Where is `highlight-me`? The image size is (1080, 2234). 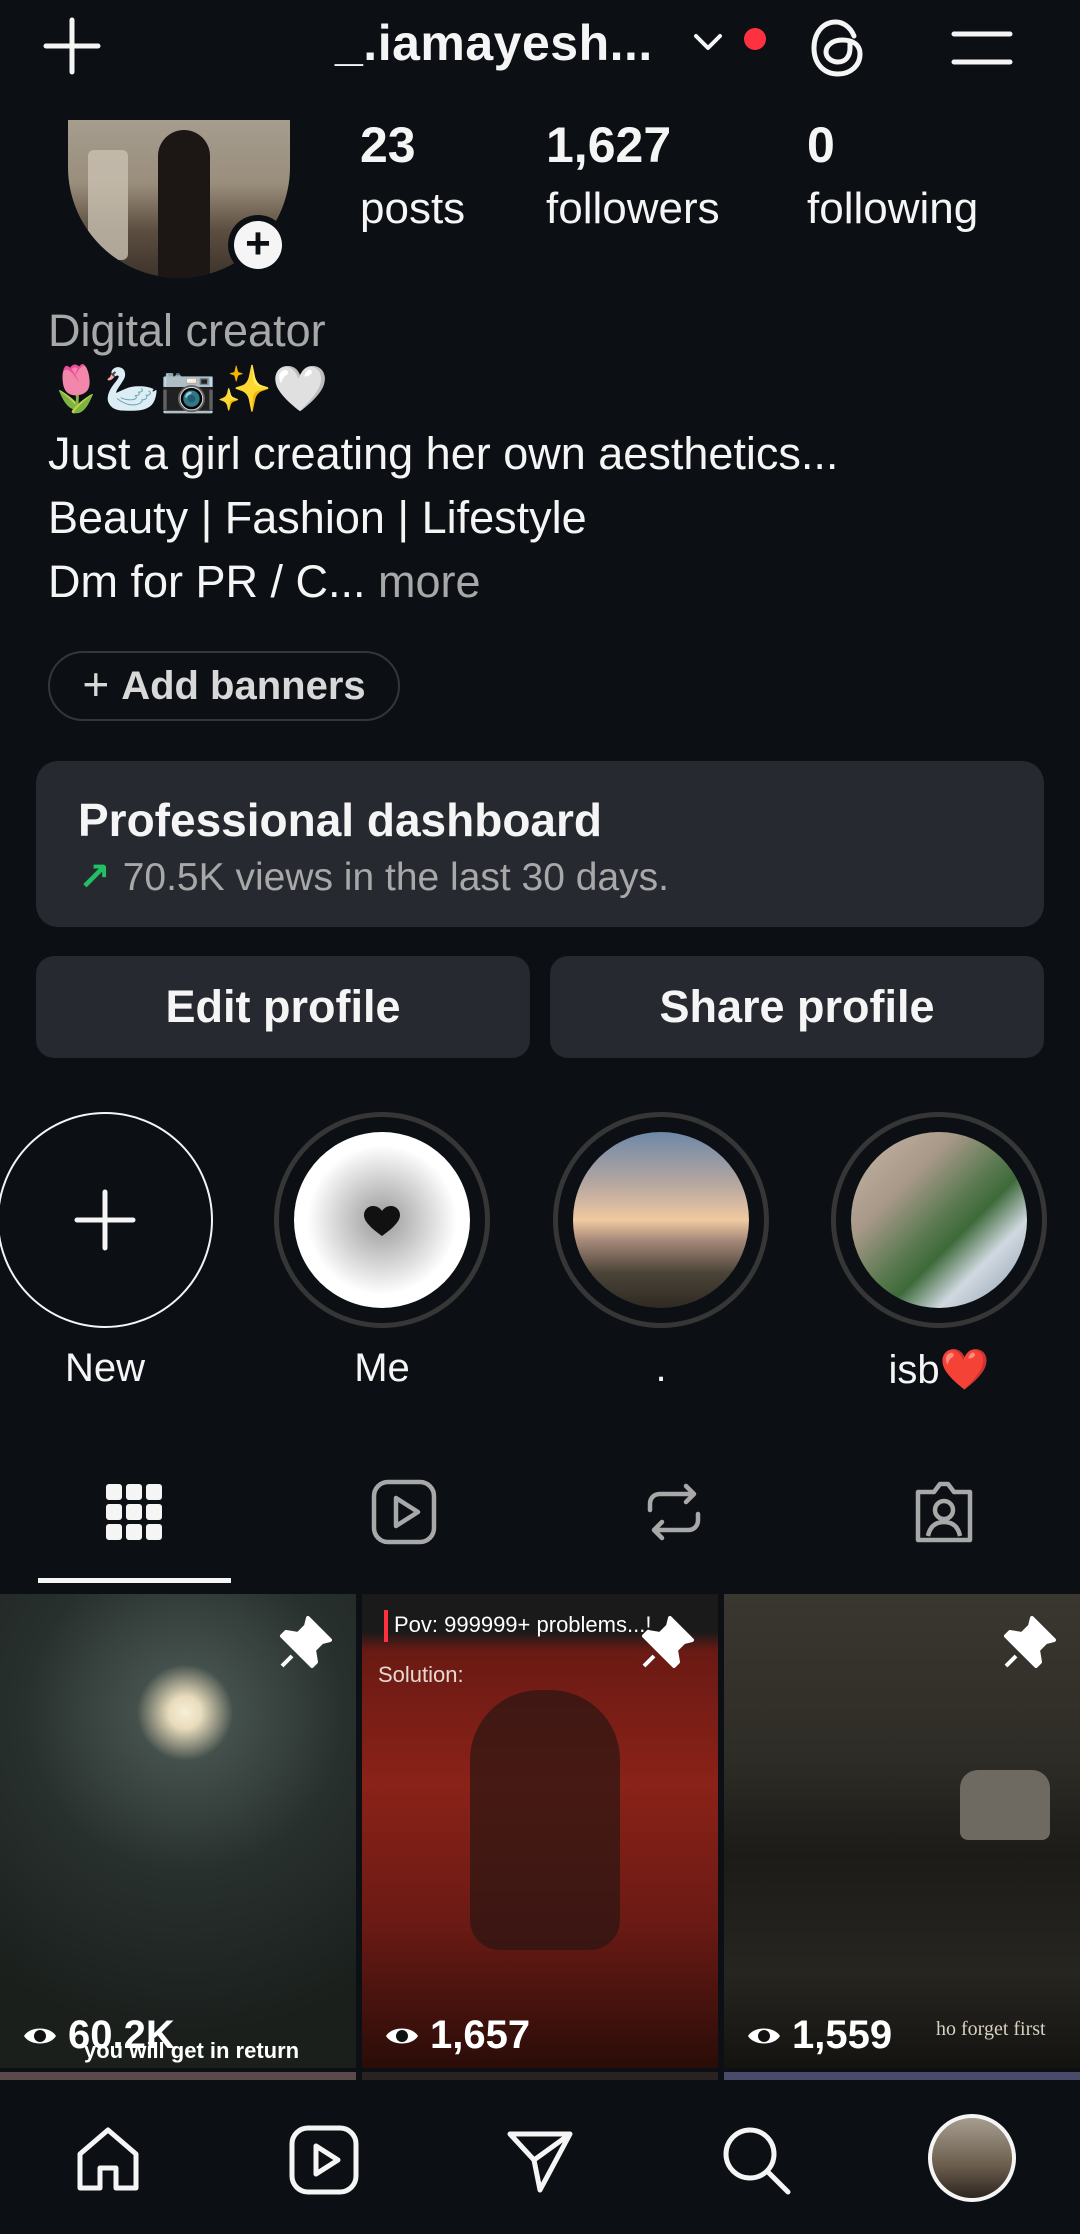
highlight-me is located at coordinates (382, 1220).